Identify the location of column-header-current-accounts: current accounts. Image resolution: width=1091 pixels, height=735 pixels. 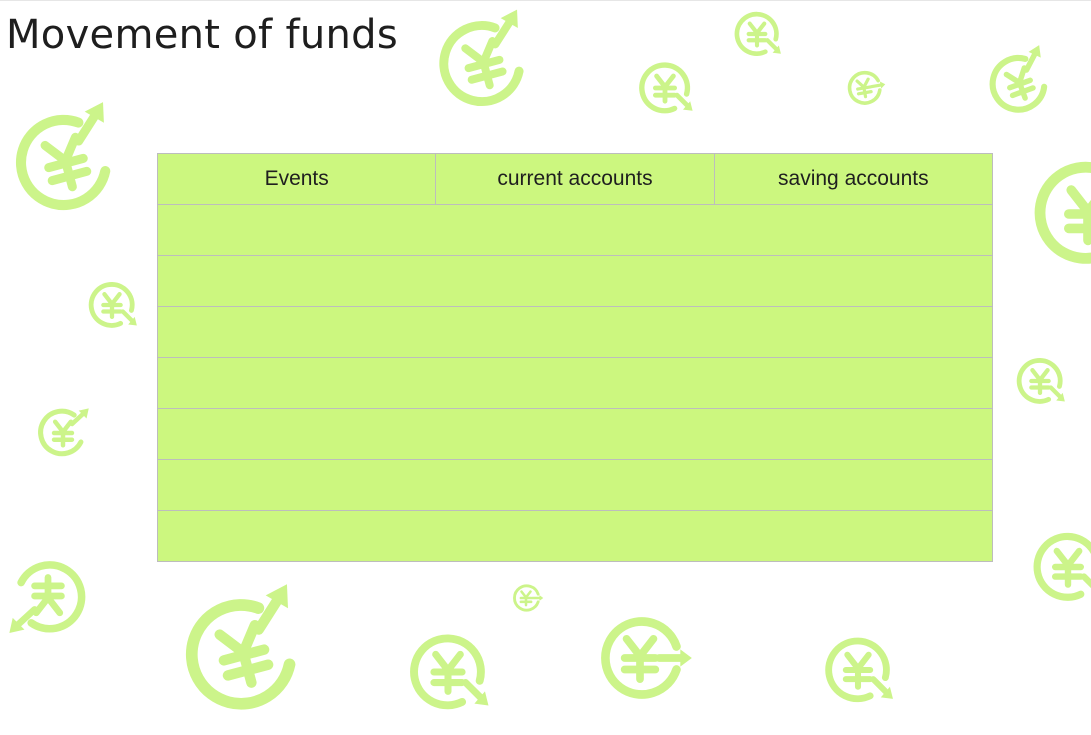
(575, 179).